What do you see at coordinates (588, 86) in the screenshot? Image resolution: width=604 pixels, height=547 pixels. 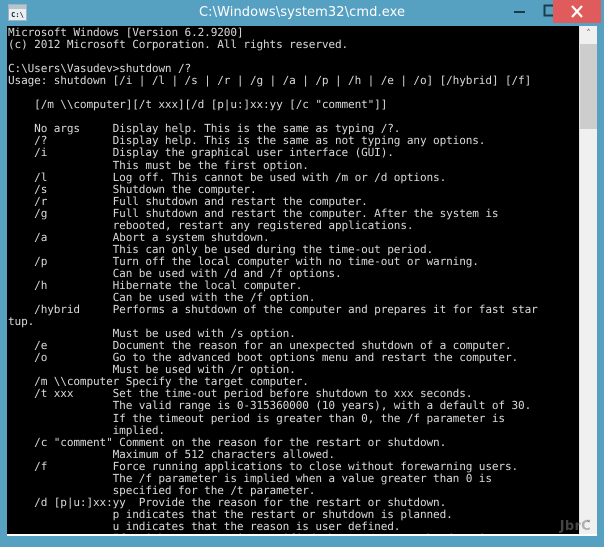 I see `scrollbar-thumb` at bounding box center [588, 86].